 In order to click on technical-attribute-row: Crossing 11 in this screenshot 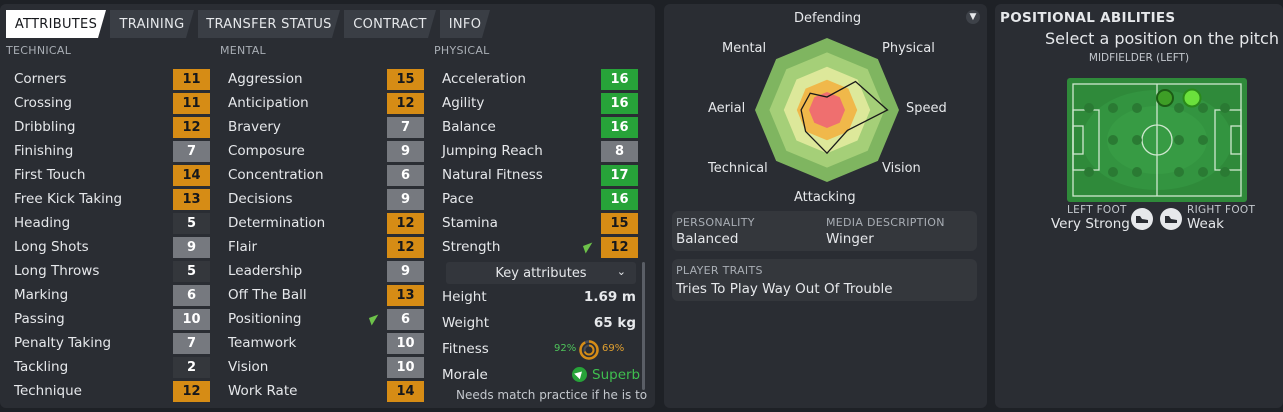, I will do `click(109, 103)`.